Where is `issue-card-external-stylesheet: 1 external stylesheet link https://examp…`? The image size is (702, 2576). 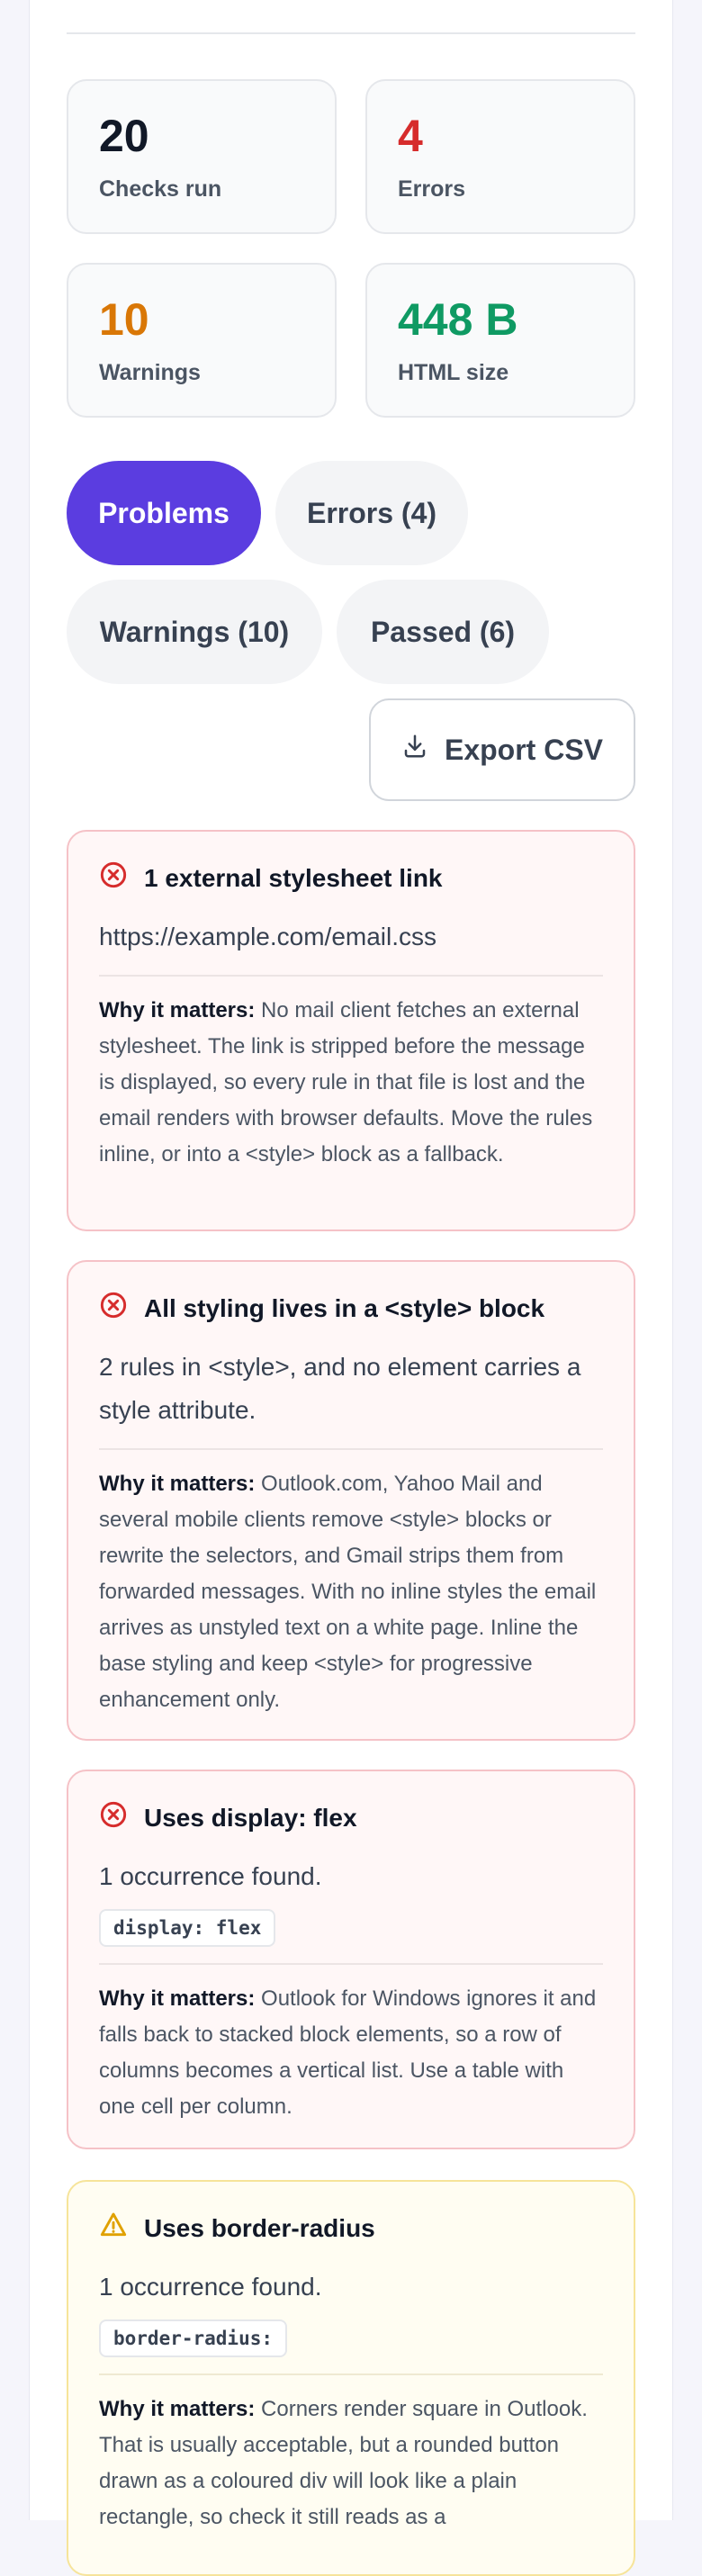 issue-card-external-stylesheet: 1 external stylesheet link https://examp… is located at coordinates (351, 1030).